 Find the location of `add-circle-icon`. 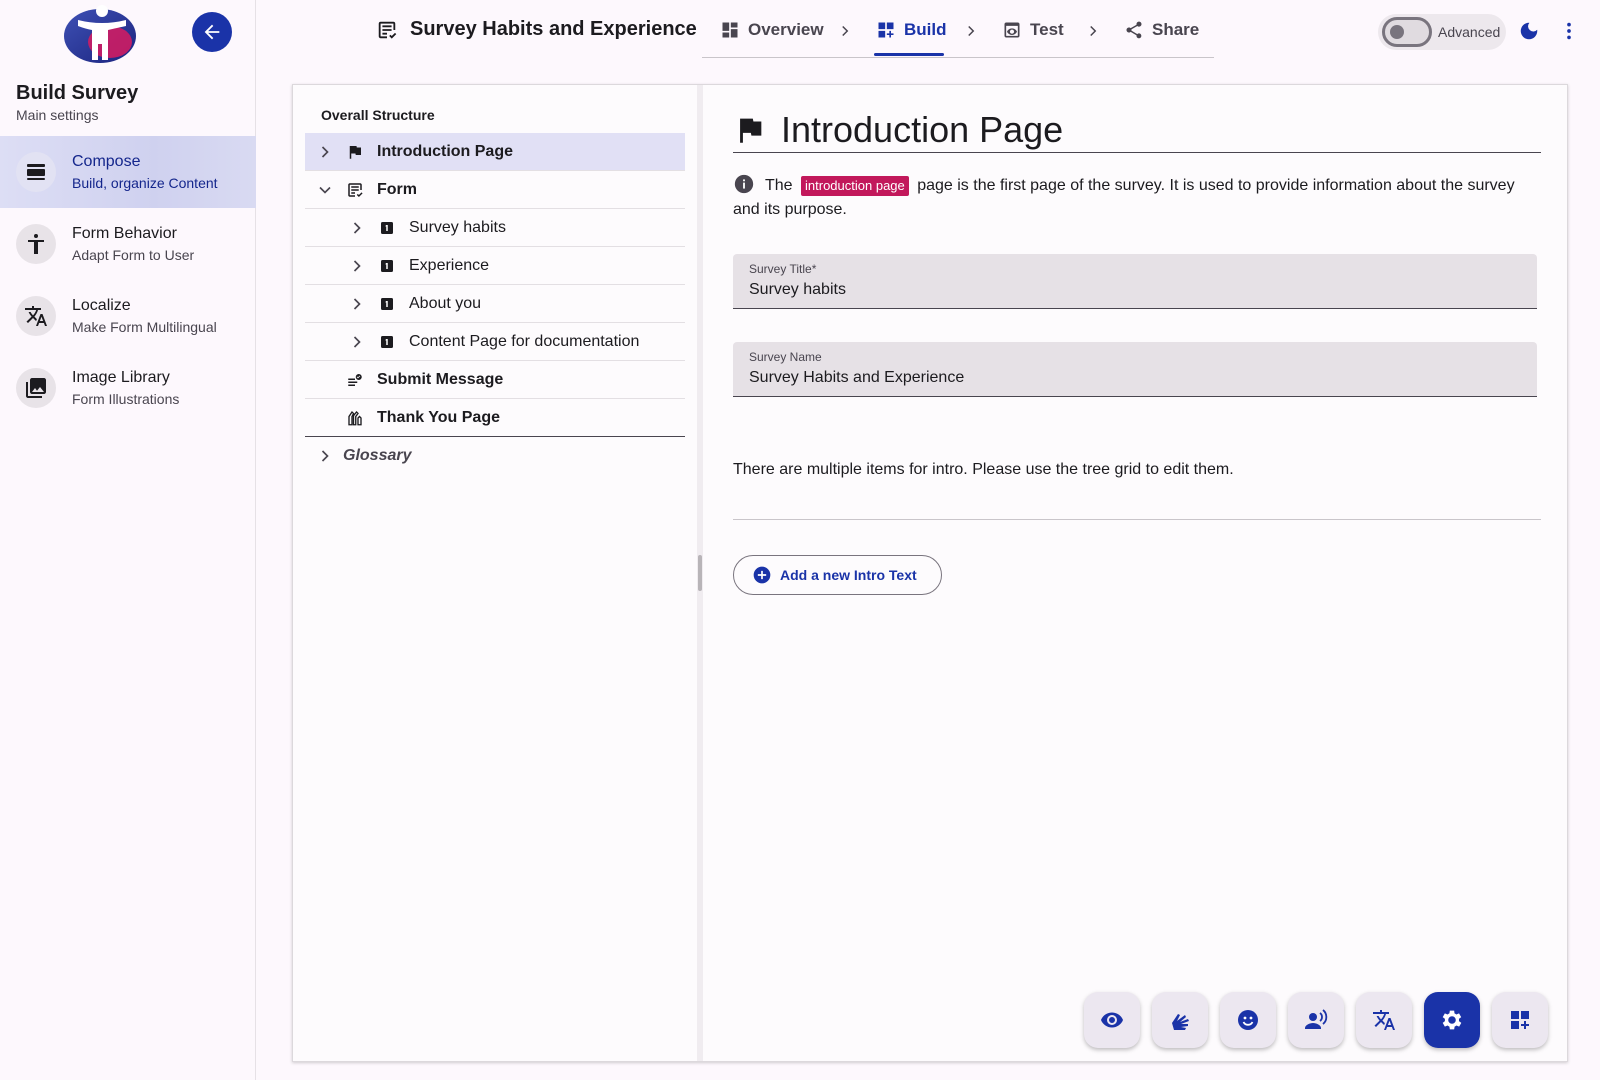

add-circle-icon is located at coordinates (762, 575).